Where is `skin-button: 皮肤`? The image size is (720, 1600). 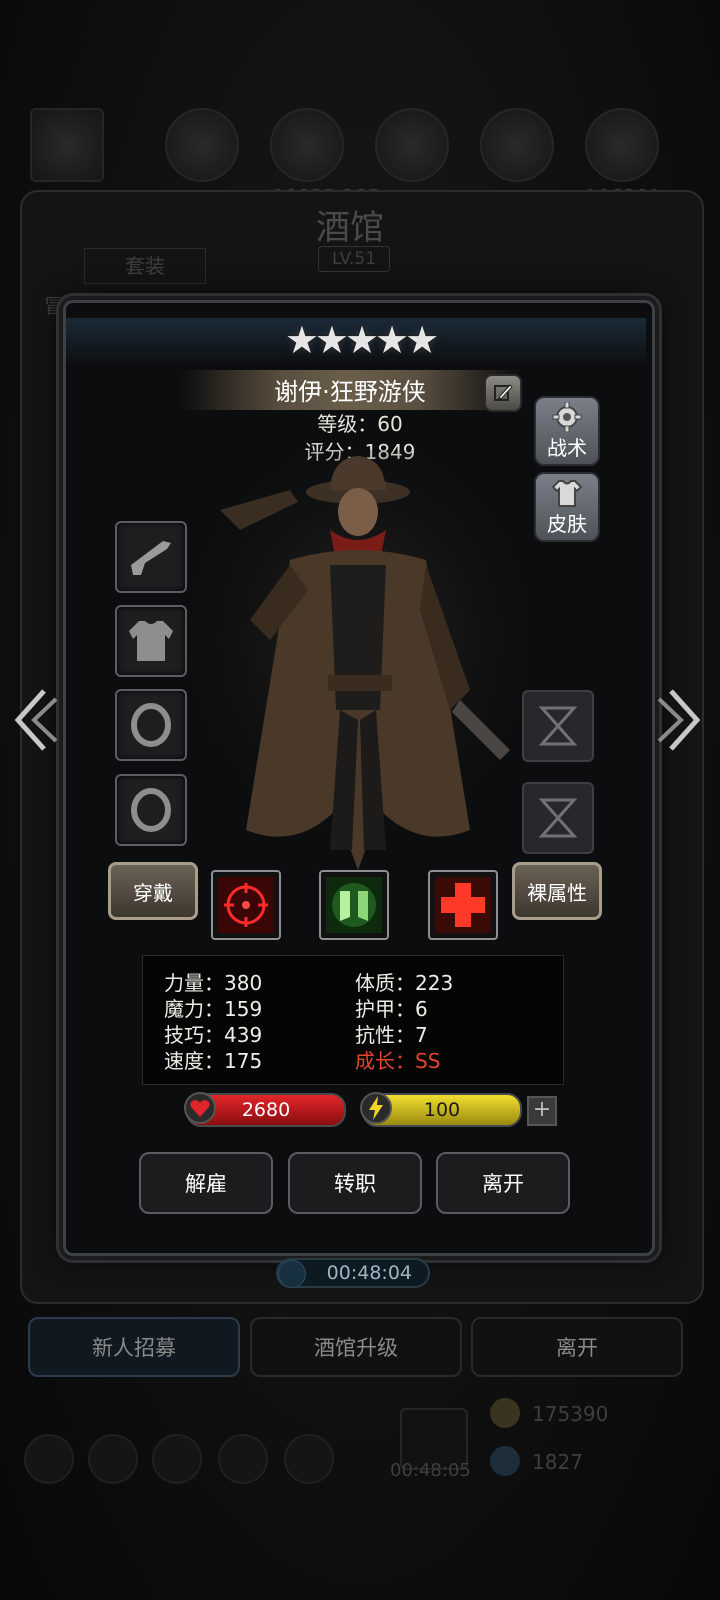 skin-button: 皮肤 is located at coordinates (567, 507).